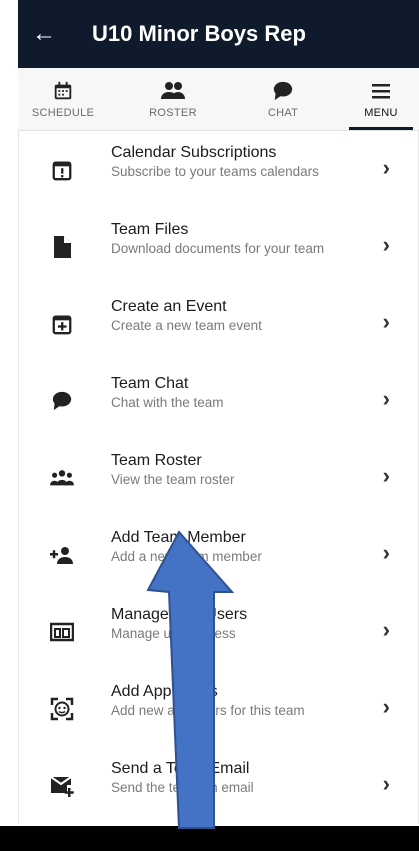 The width and height of the screenshot is (419, 851). I want to click on menu-item-title: Team Chat, so click(150, 383).